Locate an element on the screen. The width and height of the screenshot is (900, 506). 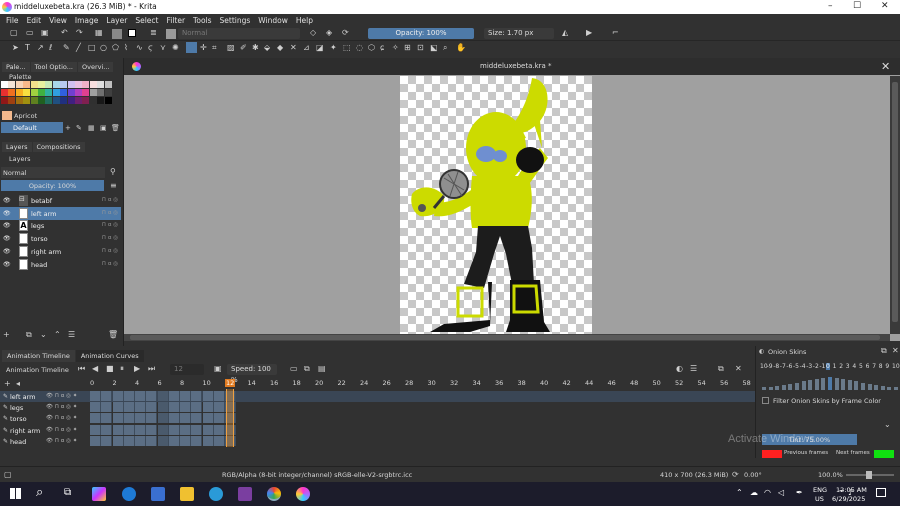
frame-number: 30 is located at coordinates (432, 383).